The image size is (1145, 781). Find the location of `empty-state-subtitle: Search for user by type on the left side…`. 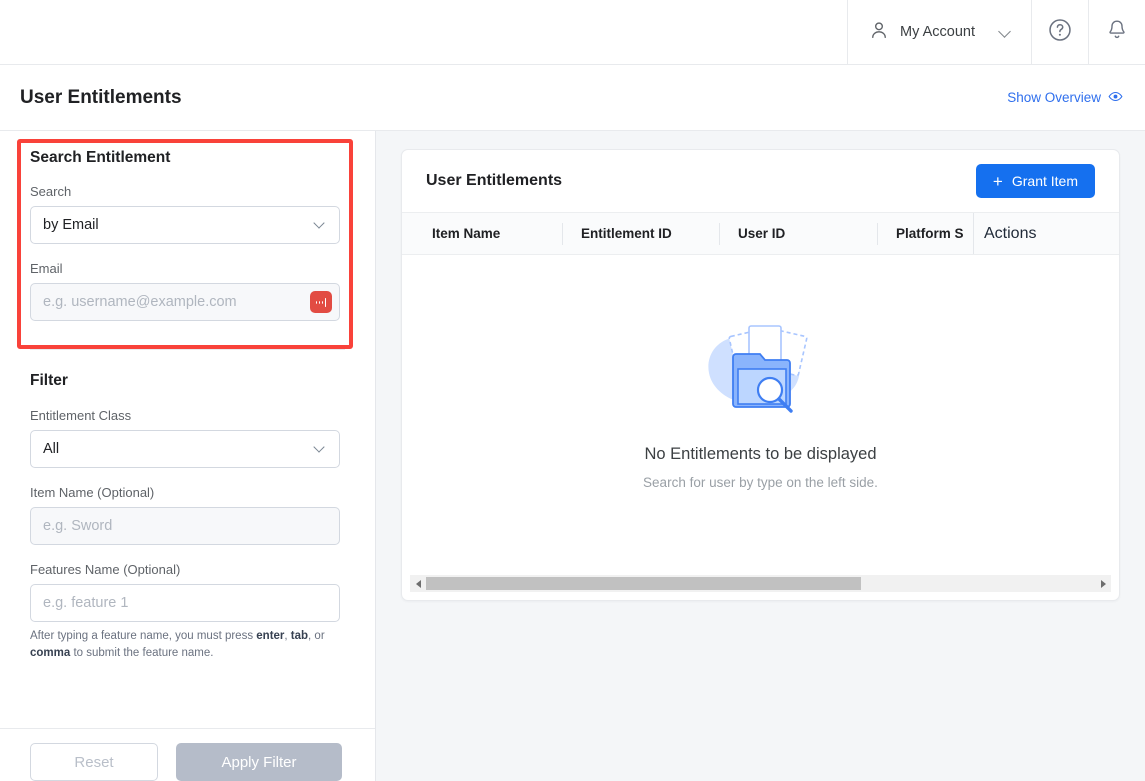

empty-state-subtitle: Search for user by type on the left side… is located at coordinates (760, 482).